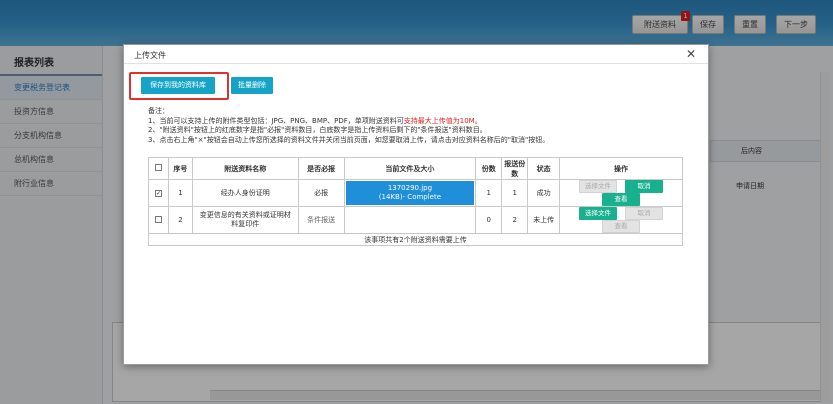  What do you see at coordinates (544, 168) in the screenshot?
I see `header-status: 状态` at bounding box center [544, 168].